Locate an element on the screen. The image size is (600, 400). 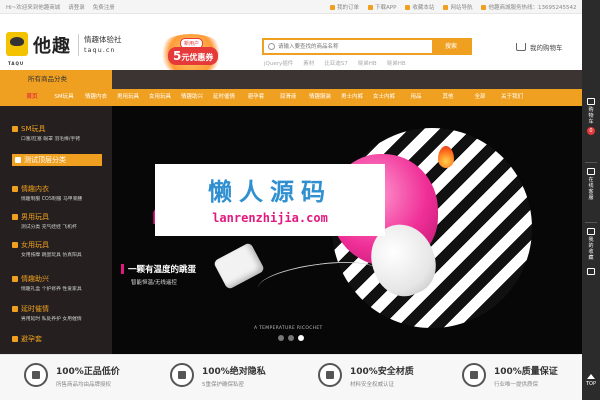
sidebar-service: 在线客服 is located at coordinates (591, 184).